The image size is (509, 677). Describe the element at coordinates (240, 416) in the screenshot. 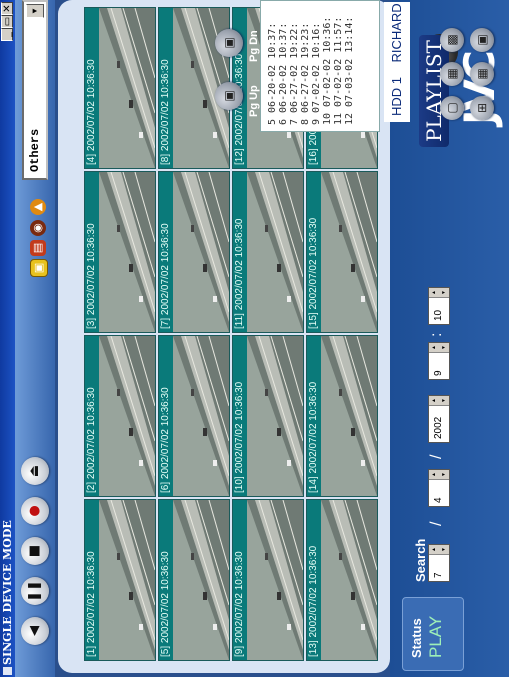

I see `camera-caption: [10] 2002/07/02 10:36:30` at that location.